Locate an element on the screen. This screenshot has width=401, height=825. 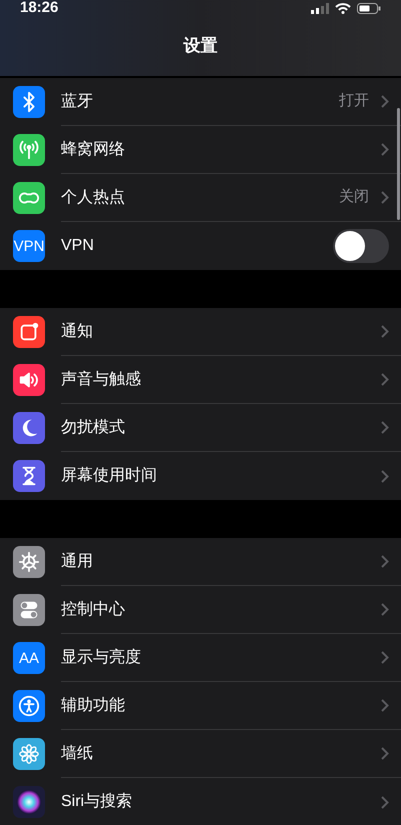
row-label: 声音与触感 is located at coordinates (101, 380).